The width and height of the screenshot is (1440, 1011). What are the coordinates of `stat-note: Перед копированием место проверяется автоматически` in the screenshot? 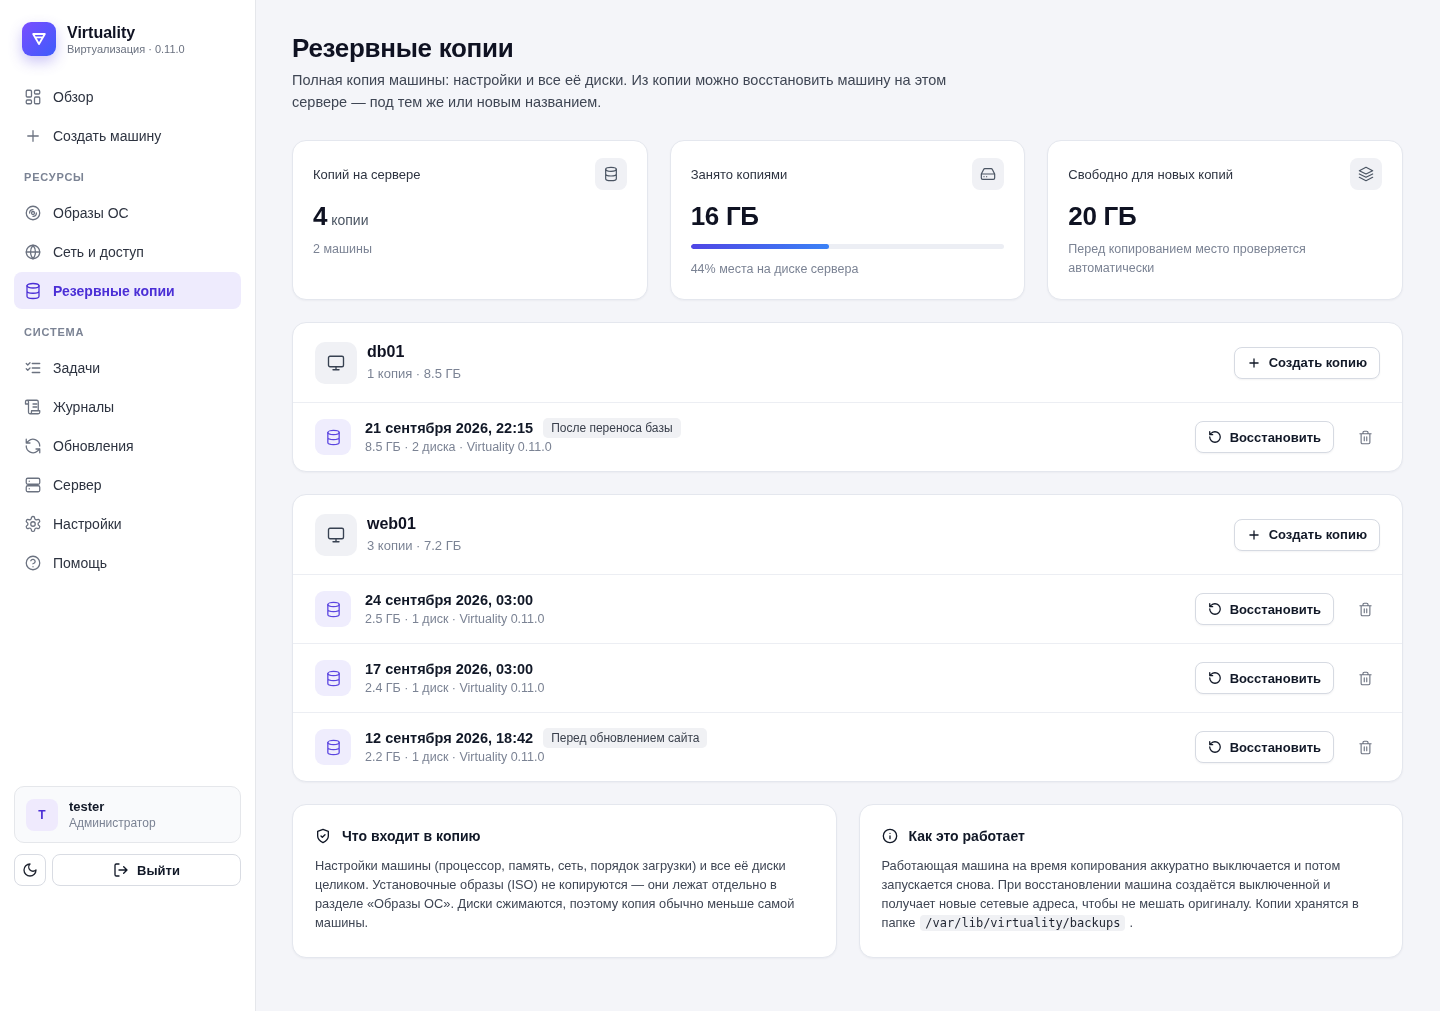 It's located at (1187, 259).